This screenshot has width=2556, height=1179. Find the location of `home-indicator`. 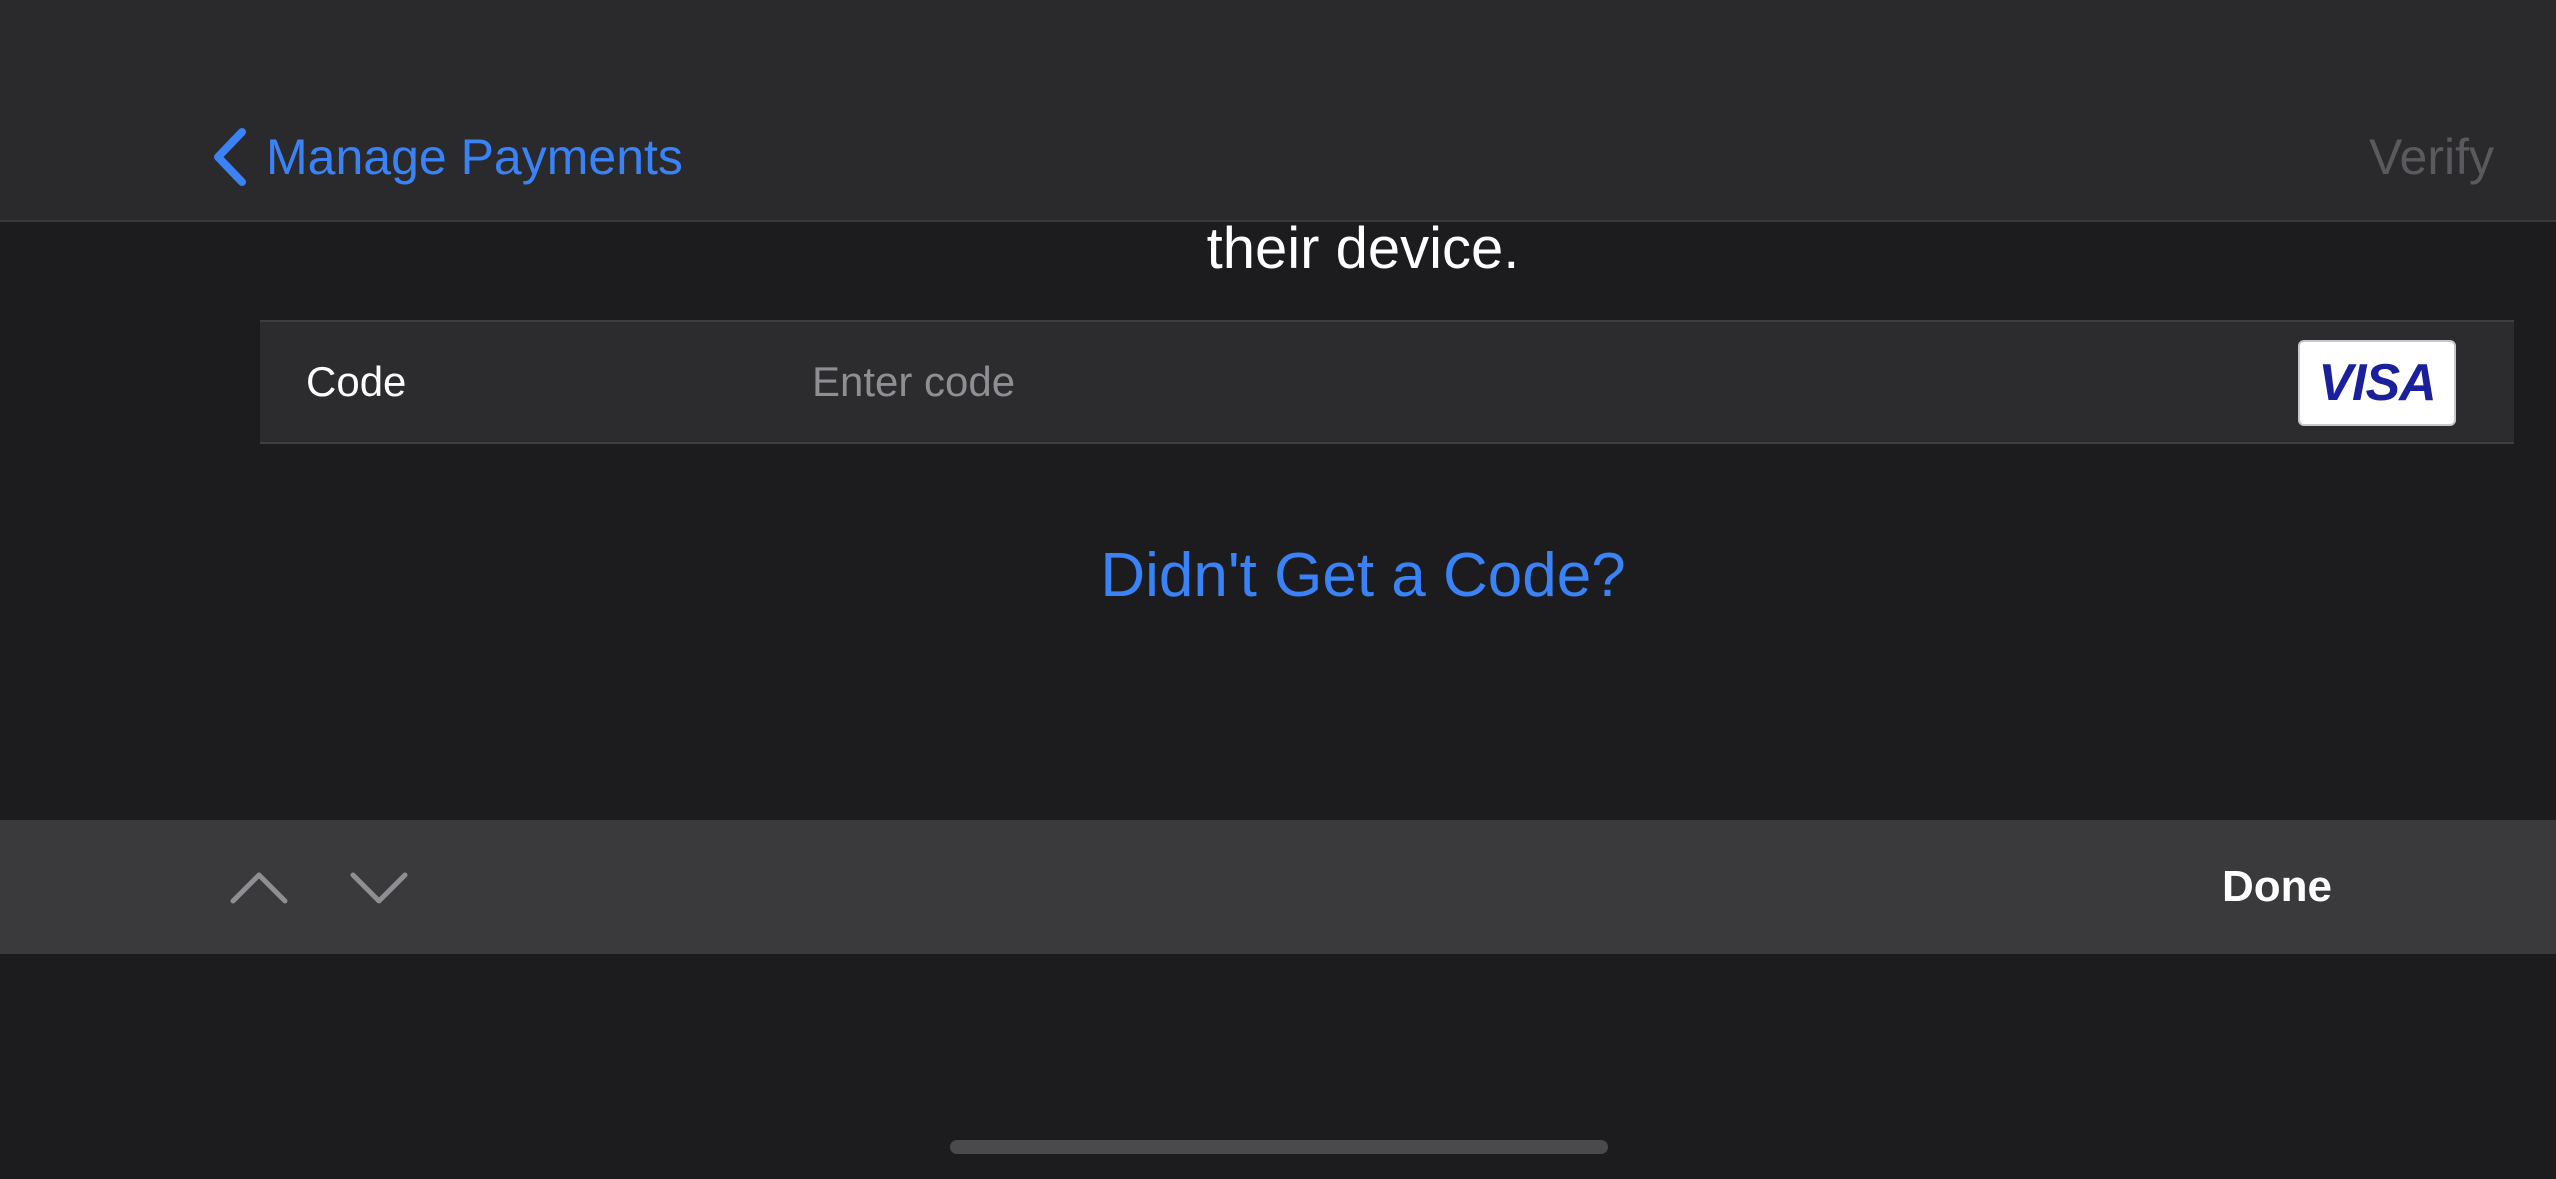

home-indicator is located at coordinates (1279, 1147).